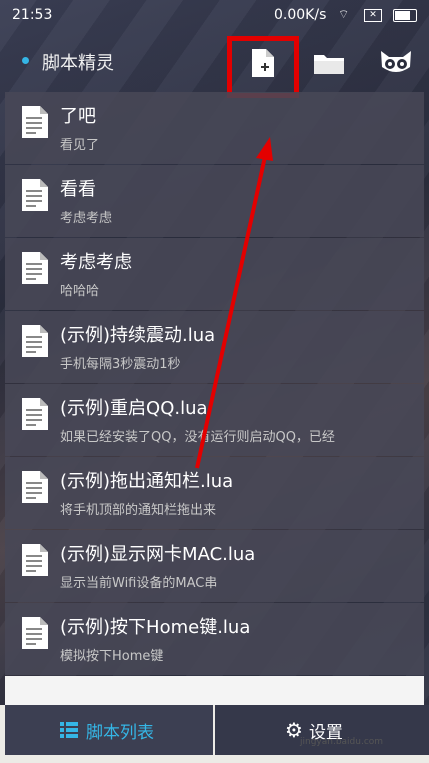 The image size is (429, 763). Describe the element at coordinates (69, 730) in the screenshot. I see `list-icon` at that location.